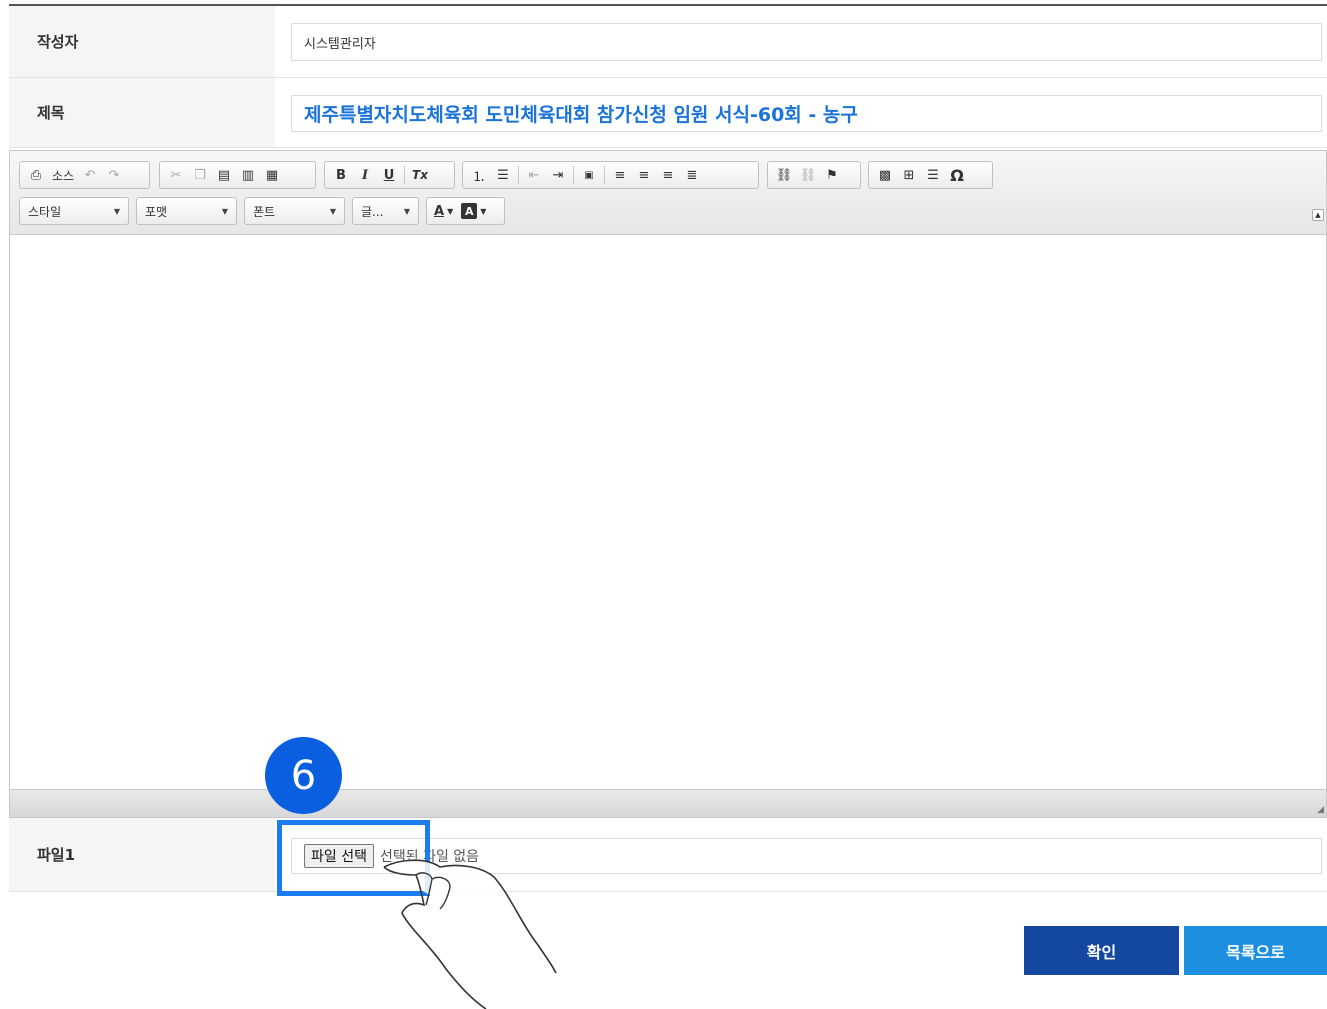  I want to click on toolbar-group-insert: ▩ ⊞ ☰ Ω, so click(930, 175).